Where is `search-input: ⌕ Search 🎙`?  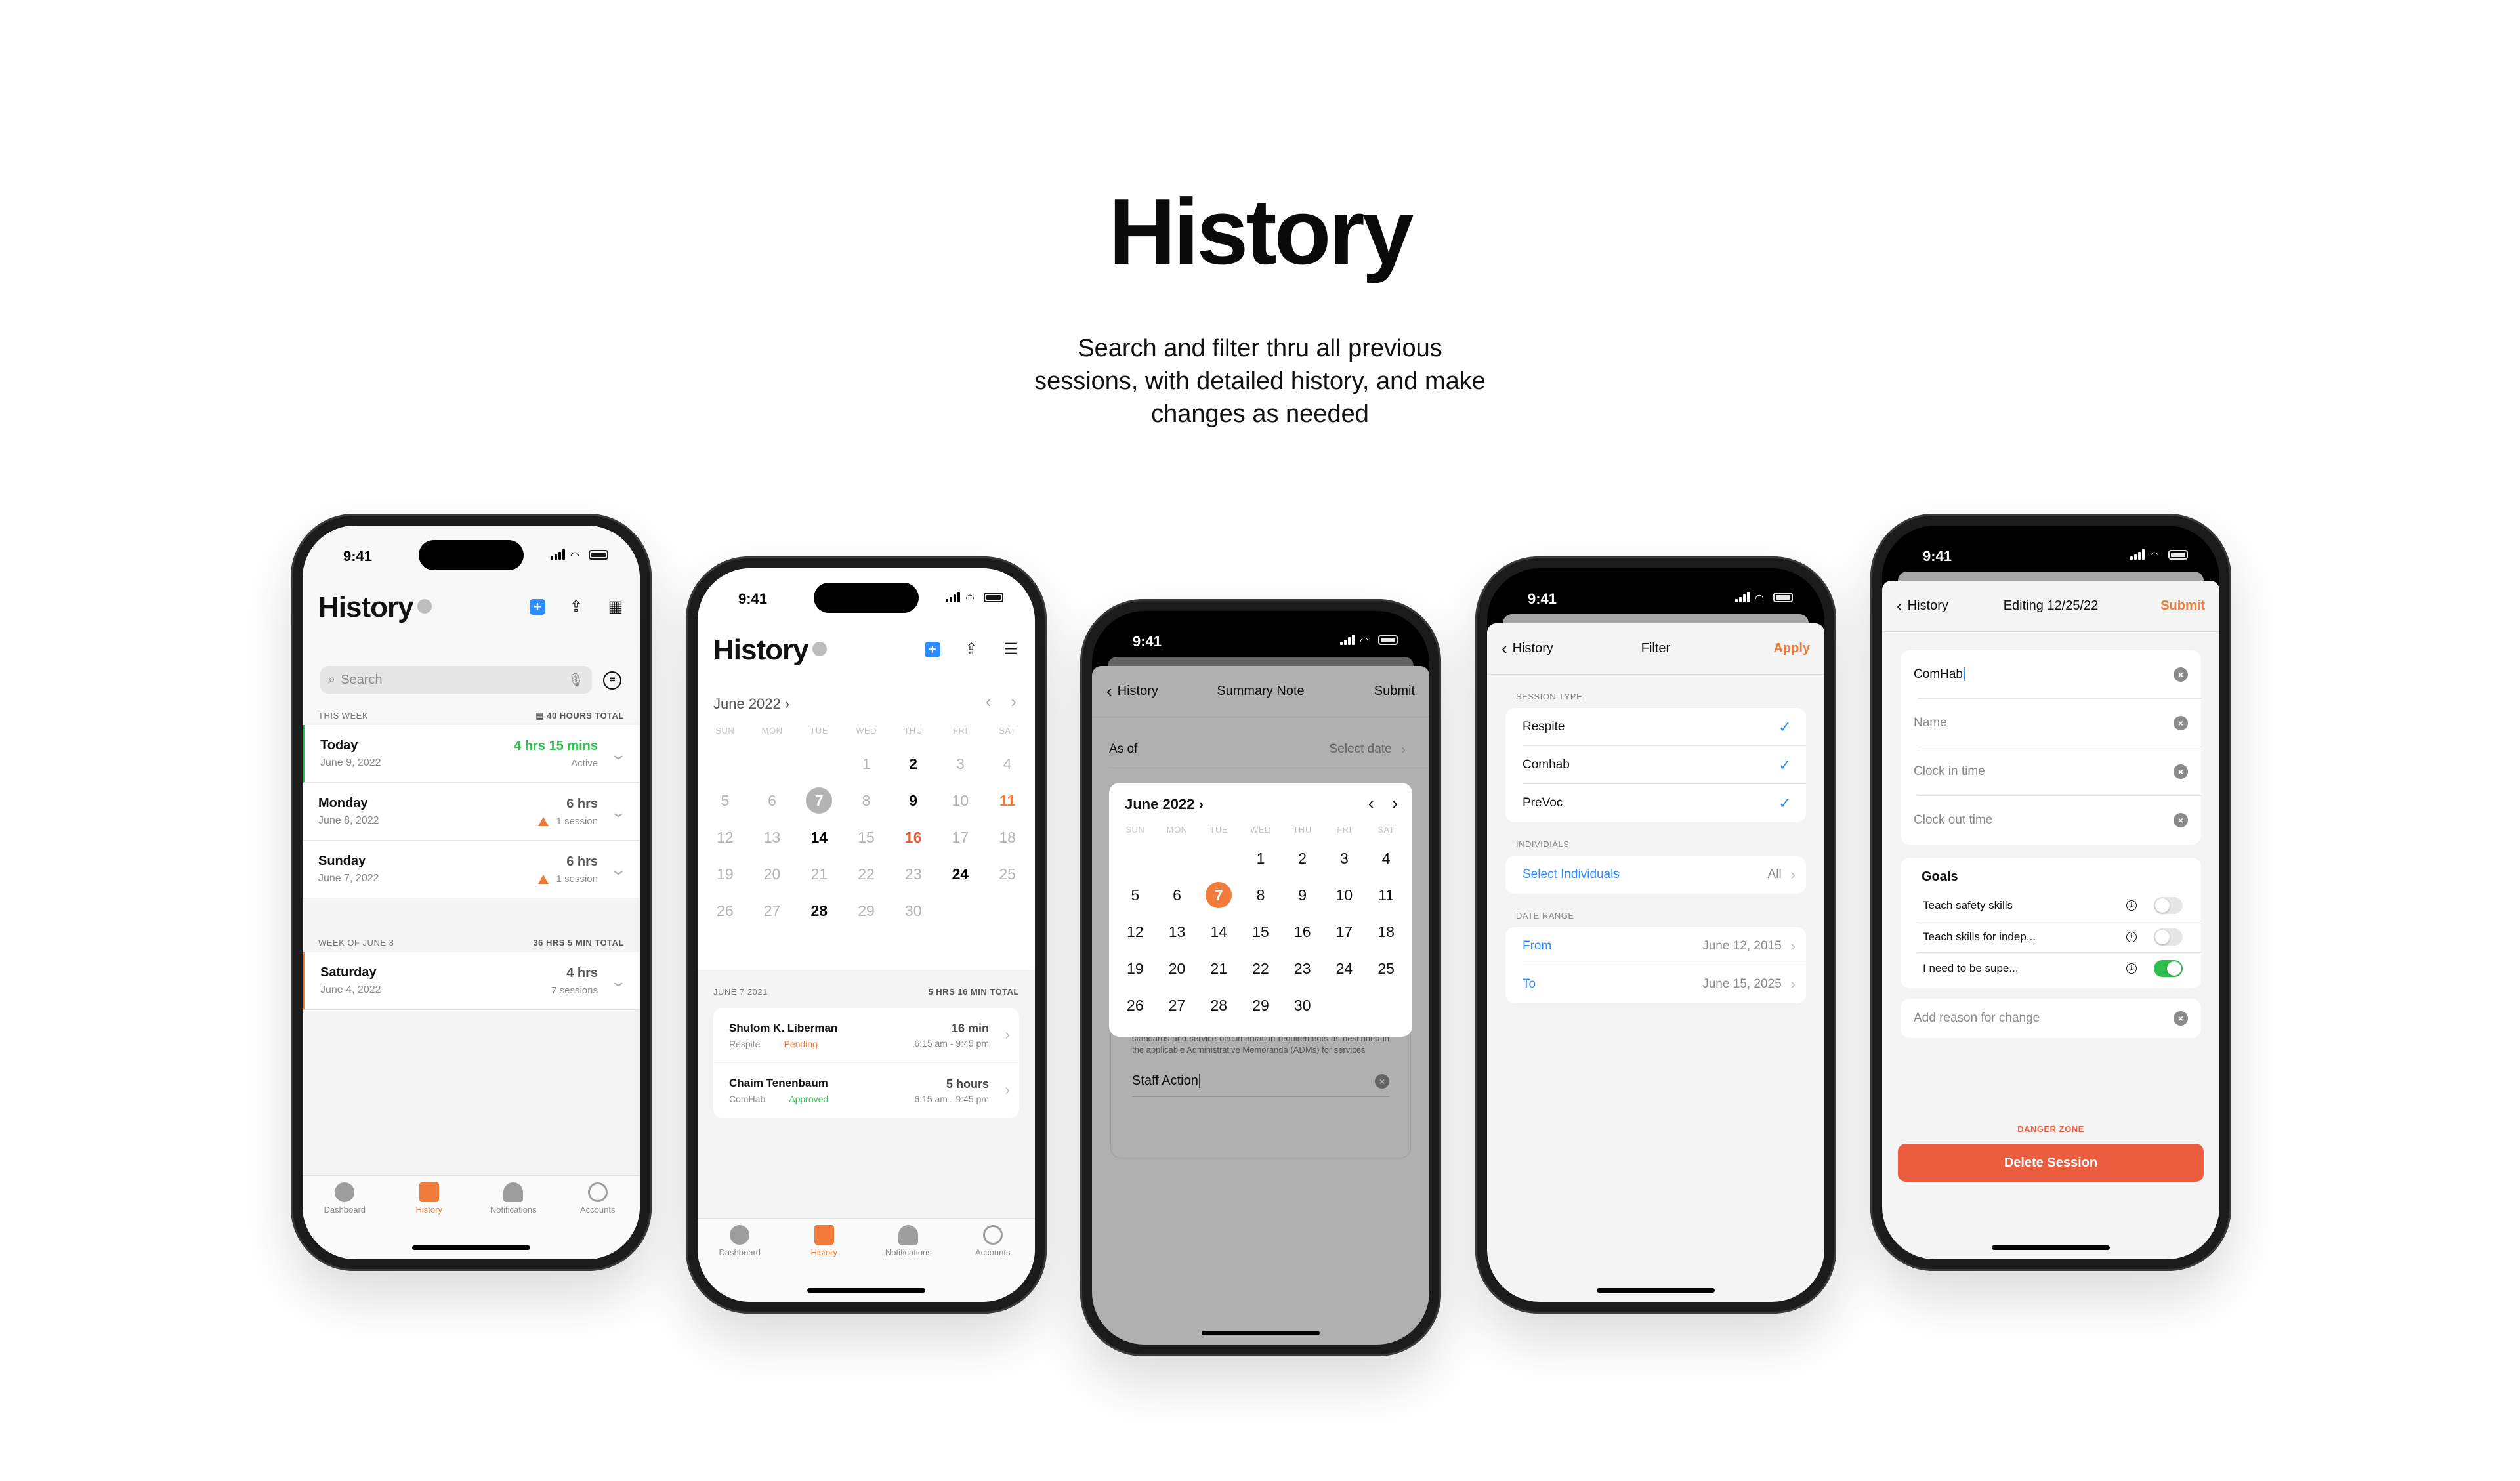 search-input: ⌕ Search 🎙 is located at coordinates (456, 680).